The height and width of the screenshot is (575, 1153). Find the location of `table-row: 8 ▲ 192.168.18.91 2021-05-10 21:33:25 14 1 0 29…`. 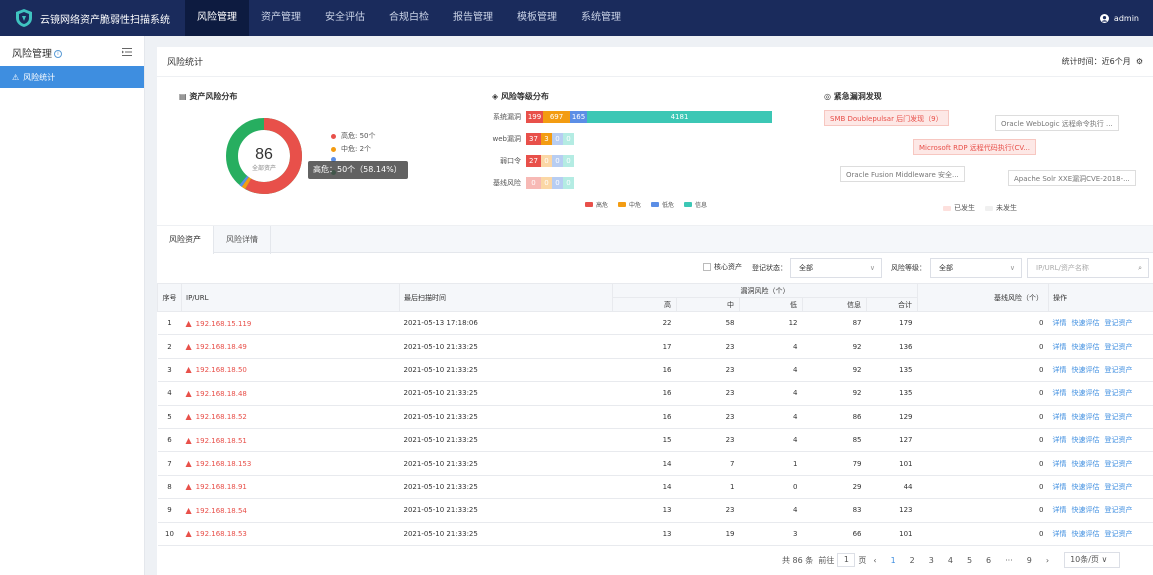

table-row: 8 ▲ 192.168.18.91 2021-05-10 21:33:25 14 1 0 29… is located at coordinates (655, 487).